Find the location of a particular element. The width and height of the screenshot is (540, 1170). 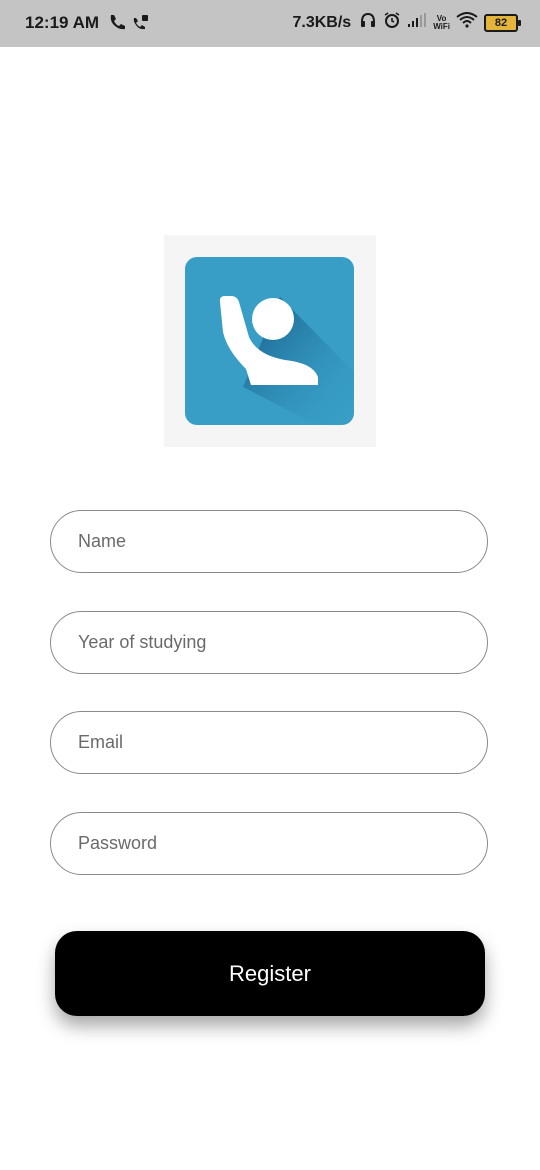

net-speed: 7.3KB/s is located at coordinates (322, 22).